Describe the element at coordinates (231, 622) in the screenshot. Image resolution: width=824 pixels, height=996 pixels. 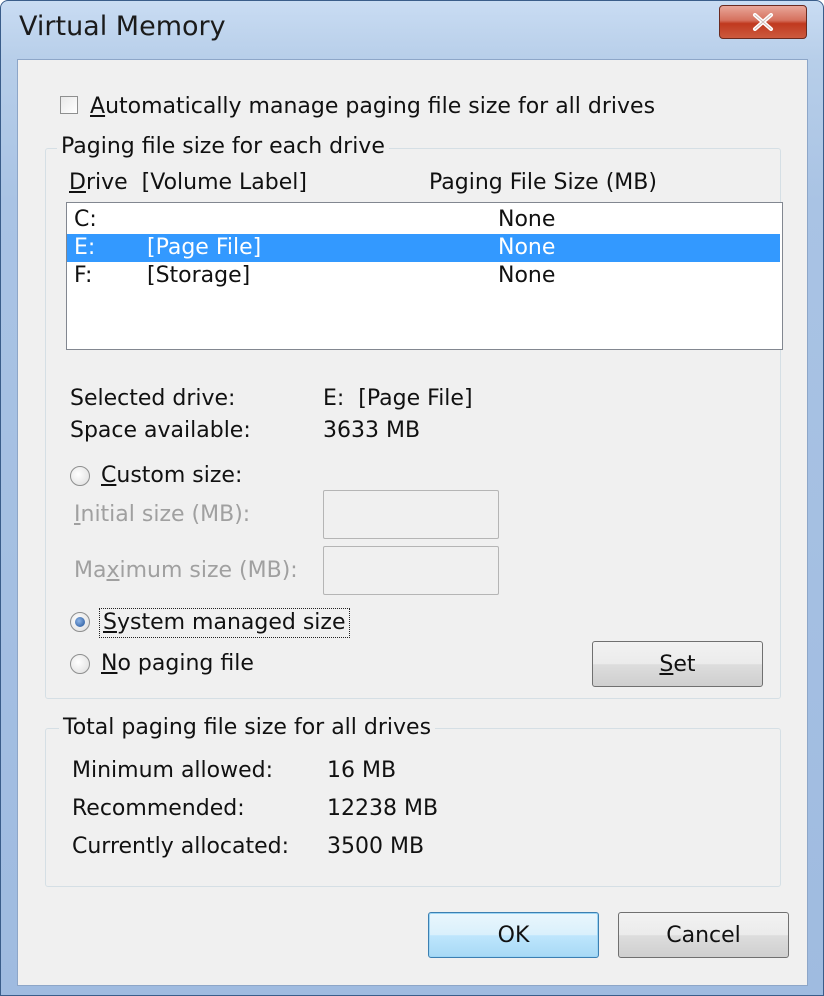
I see `system-managed-text: ystem managed size` at that location.